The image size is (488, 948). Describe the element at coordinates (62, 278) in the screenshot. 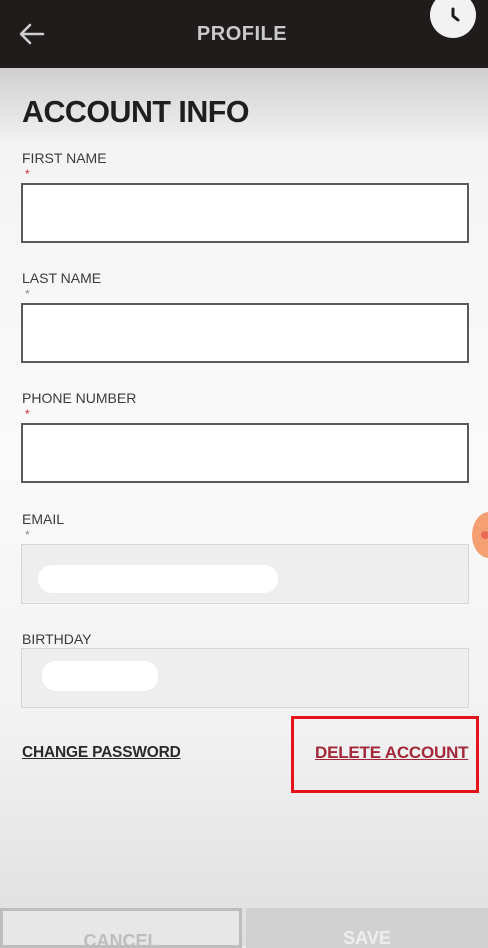

I see `last-name-label: LAST NAME` at that location.